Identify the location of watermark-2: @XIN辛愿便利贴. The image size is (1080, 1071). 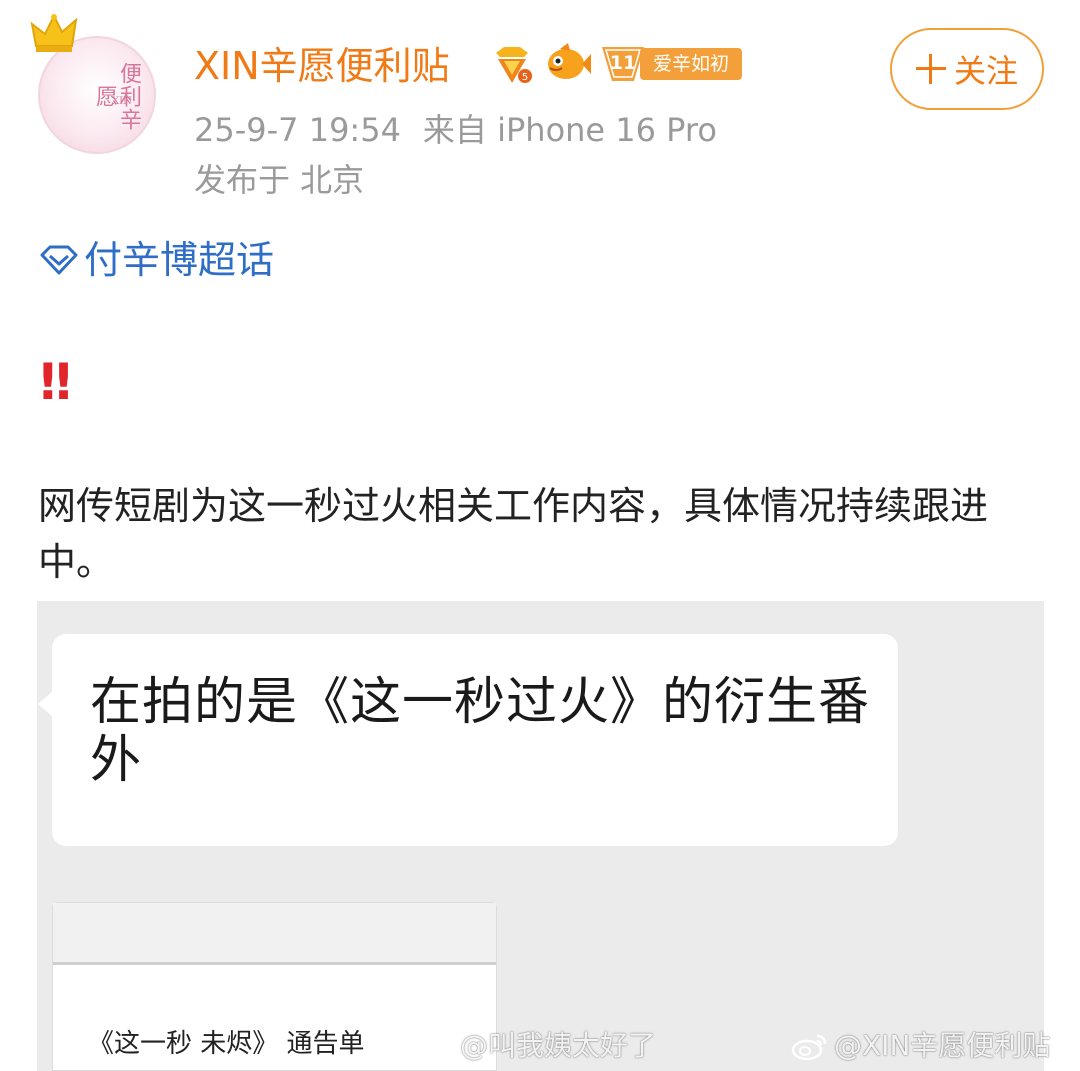
(920, 1046).